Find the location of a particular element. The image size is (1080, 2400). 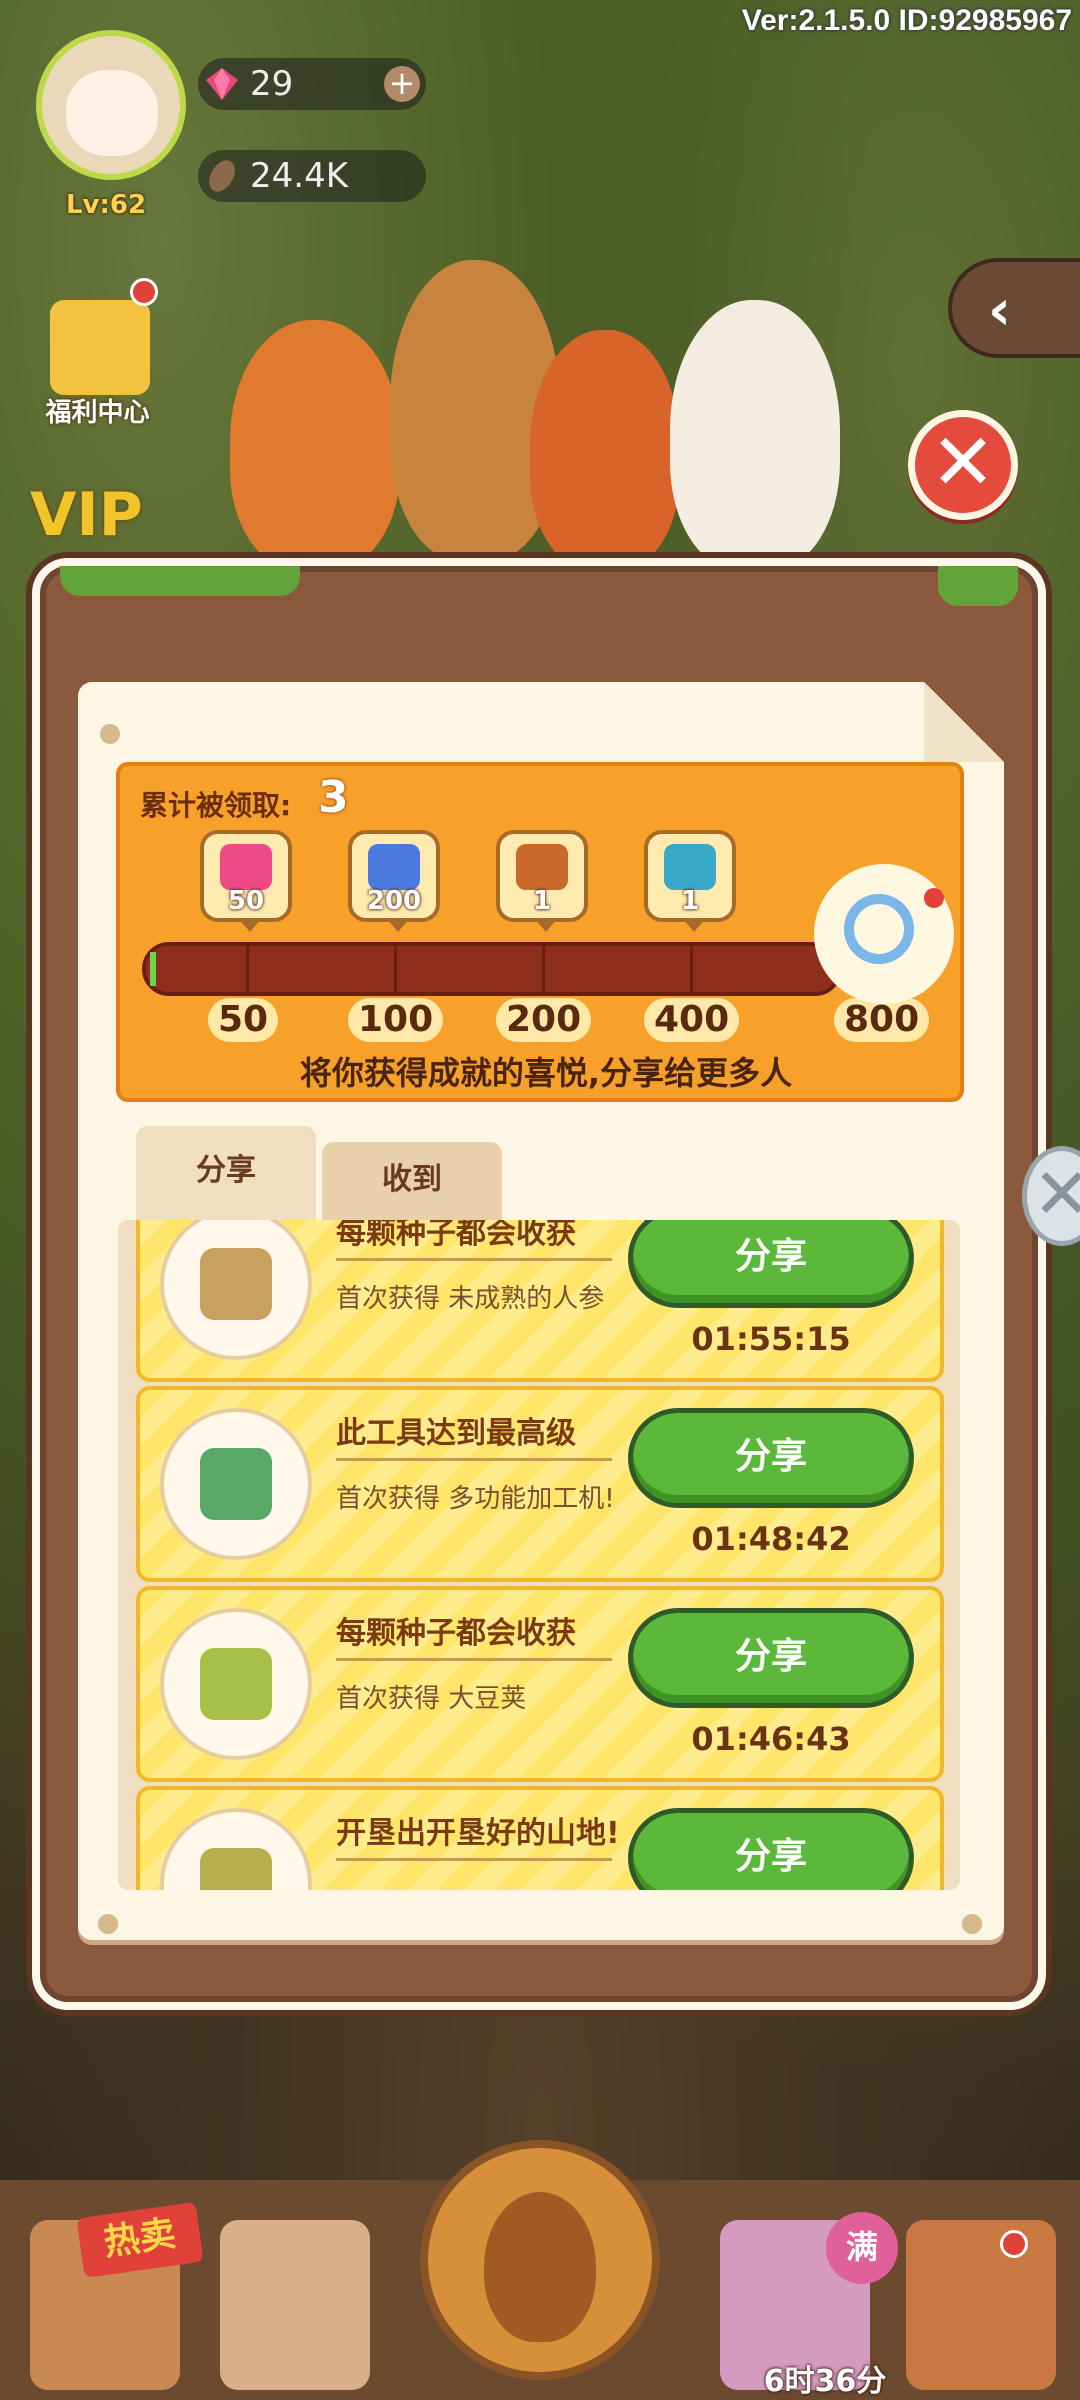

milestone-label: 50 is located at coordinates (243, 1020).